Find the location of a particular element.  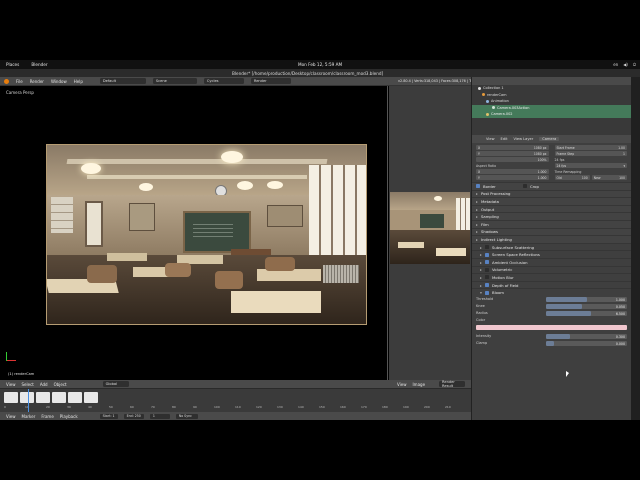

end-frame-input: End: 250 is located at coordinates (133, 416).